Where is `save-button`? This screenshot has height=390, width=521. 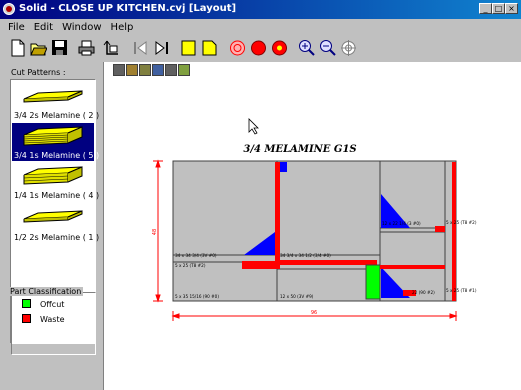 save-button is located at coordinates (59, 48).